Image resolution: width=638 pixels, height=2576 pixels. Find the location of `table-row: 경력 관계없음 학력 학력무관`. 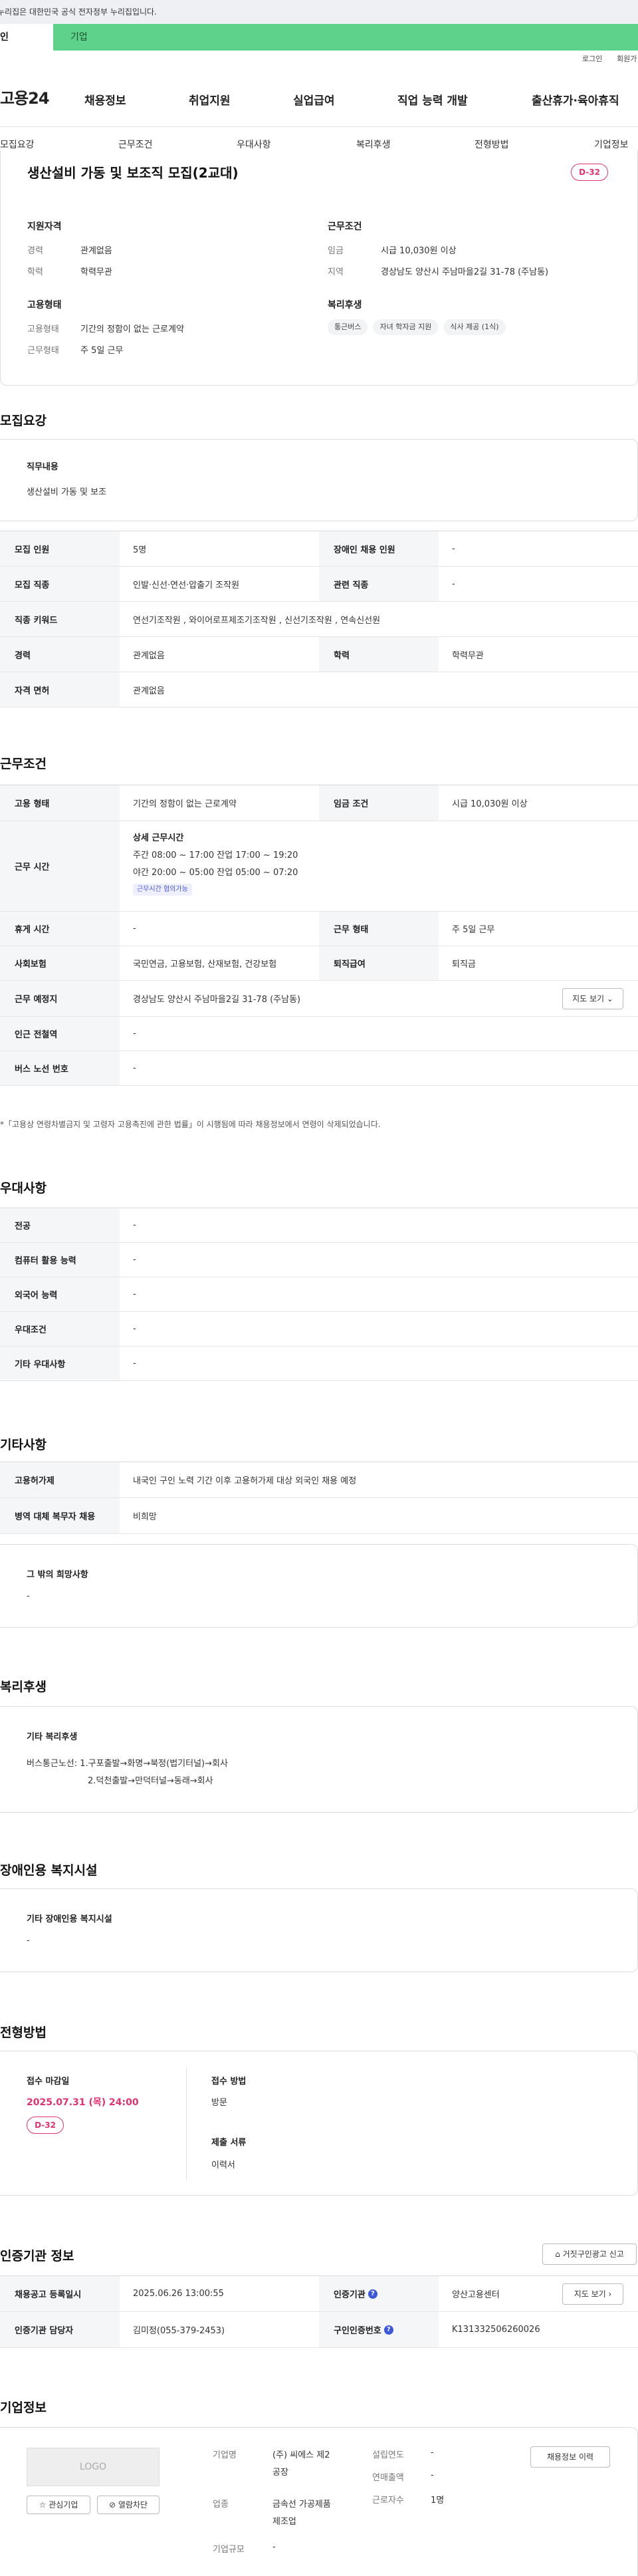

table-row: 경력 관계없음 학력 학력무관 is located at coordinates (319, 654).